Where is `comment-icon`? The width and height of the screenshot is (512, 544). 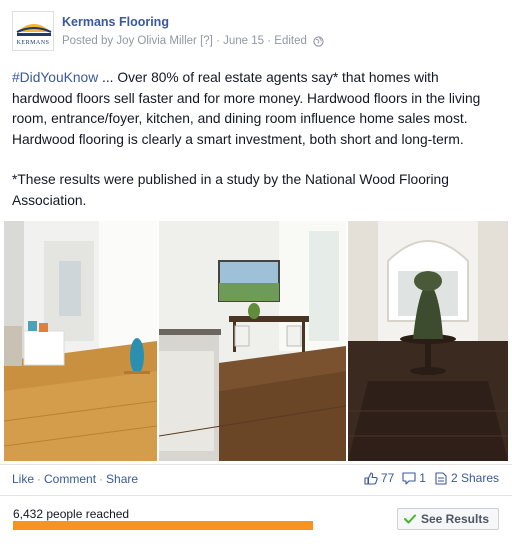 comment-icon is located at coordinates (409, 478).